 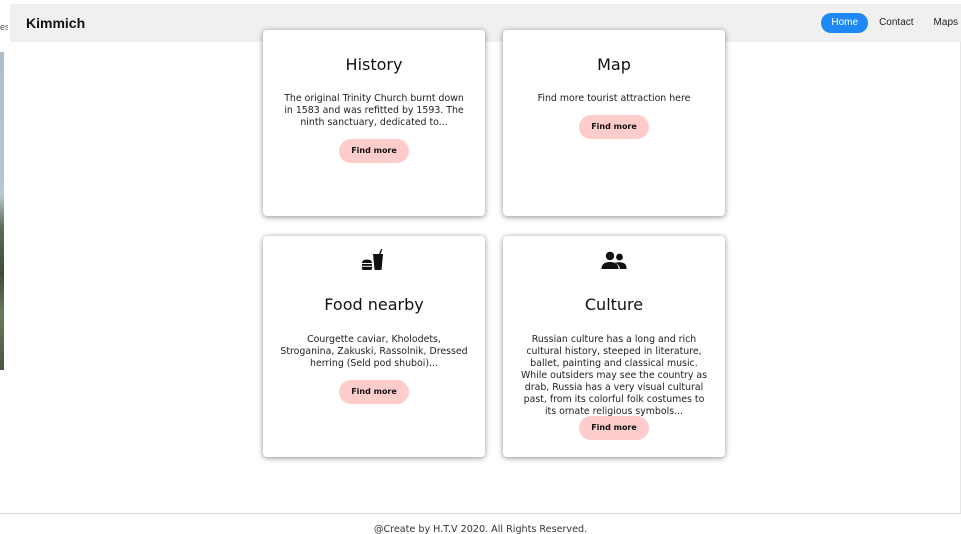 What do you see at coordinates (480, 513) in the screenshot?
I see `footer-divider` at bounding box center [480, 513].